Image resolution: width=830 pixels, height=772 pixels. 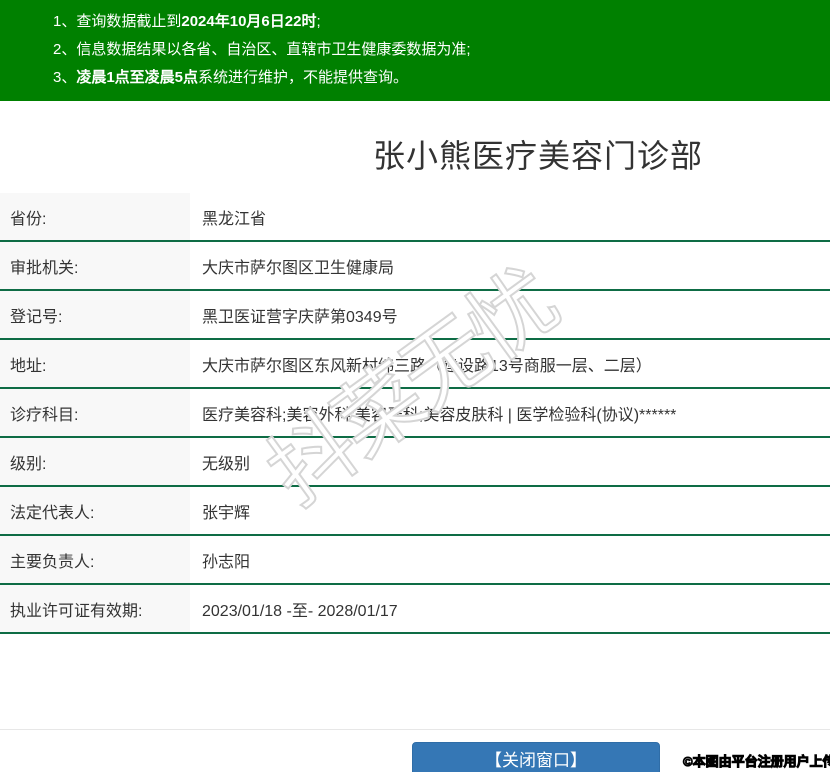 What do you see at coordinates (95, 216) in the screenshot?
I see `row-label: 省份:` at bounding box center [95, 216].